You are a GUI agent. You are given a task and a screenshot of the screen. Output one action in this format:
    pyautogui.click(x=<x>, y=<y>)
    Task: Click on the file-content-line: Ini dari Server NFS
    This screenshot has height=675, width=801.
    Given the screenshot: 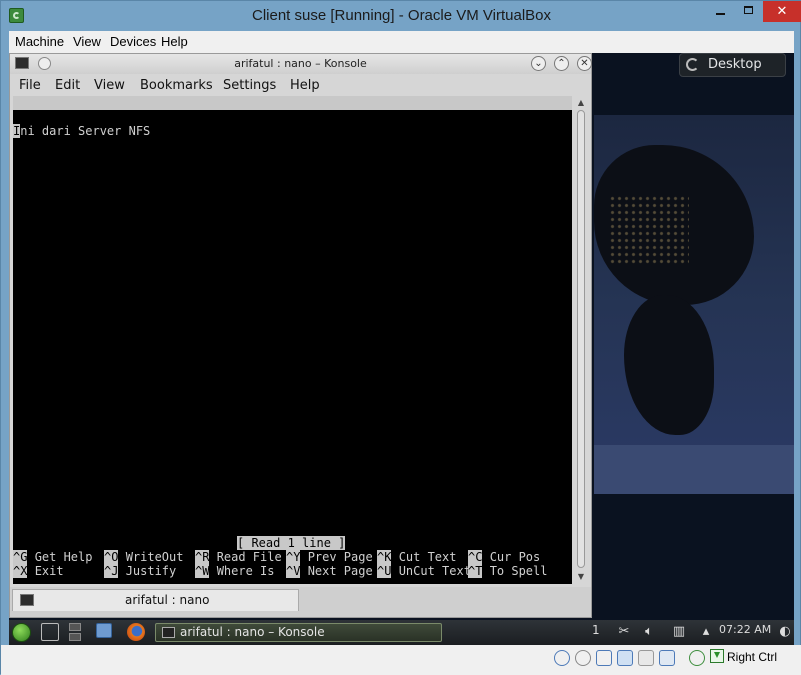 What is the action you would take?
    pyautogui.click(x=81, y=131)
    